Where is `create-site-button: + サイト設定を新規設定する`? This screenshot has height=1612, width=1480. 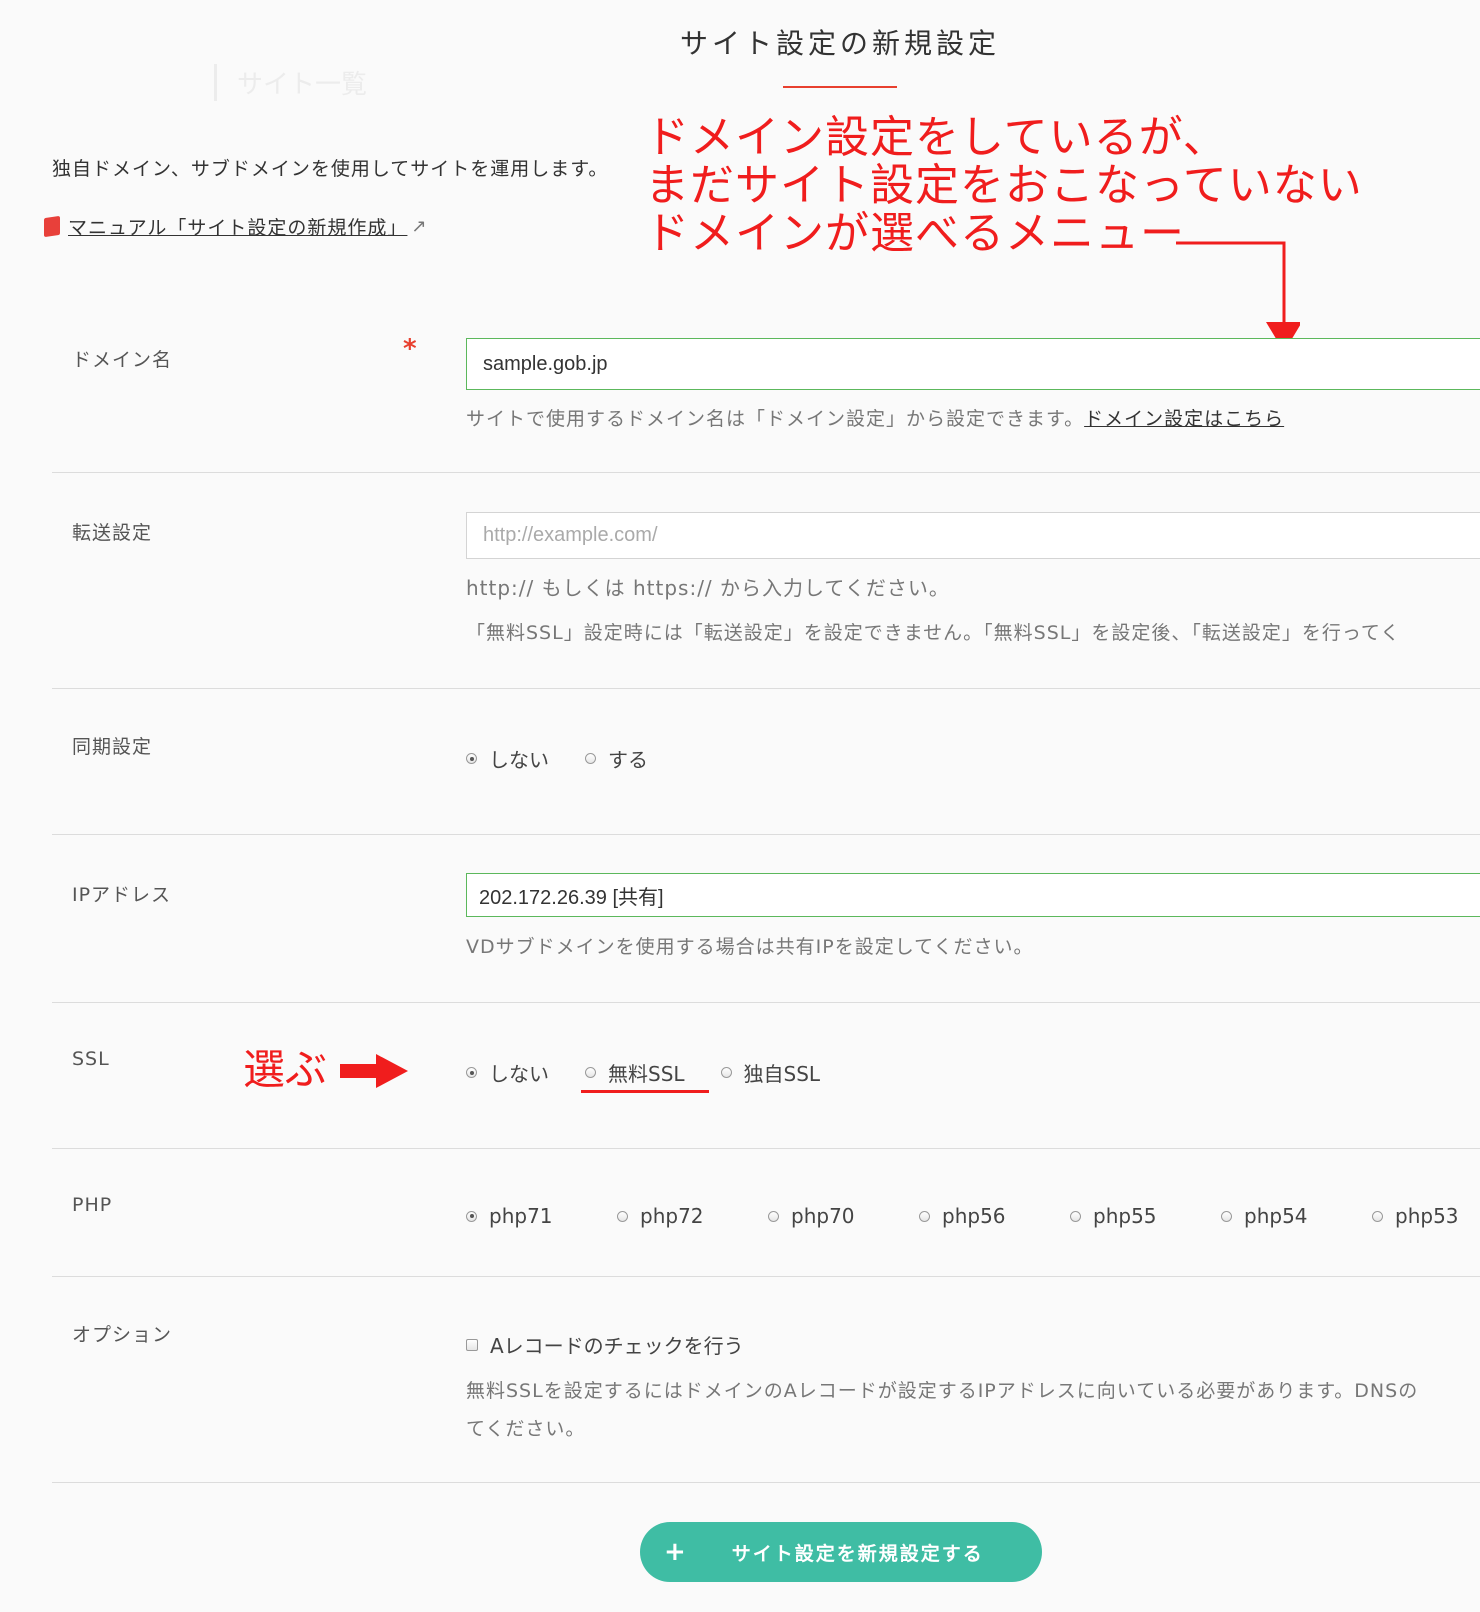 create-site-button: + サイト設定を新規設定する is located at coordinates (841, 1552).